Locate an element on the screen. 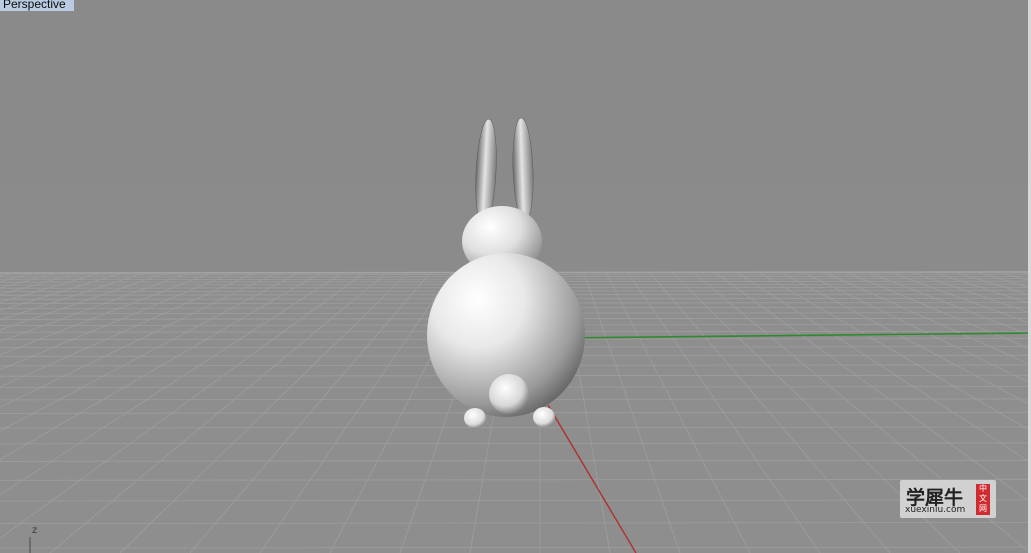 The width and height of the screenshot is (1031, 553). right-foot is located at coordinates (544, 417).